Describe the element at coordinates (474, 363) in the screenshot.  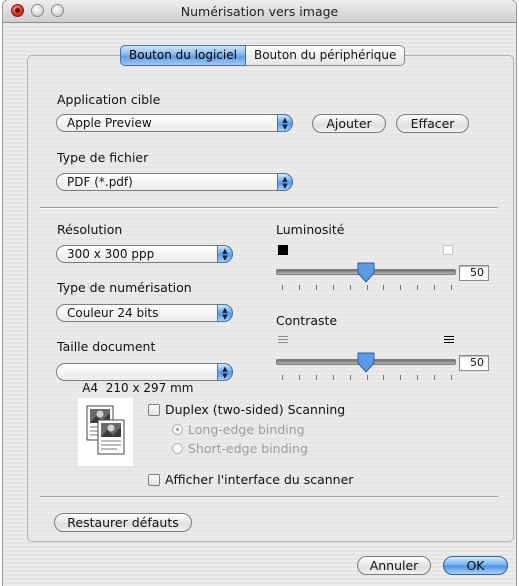
I see `contrast-value-field: 50` at that location.